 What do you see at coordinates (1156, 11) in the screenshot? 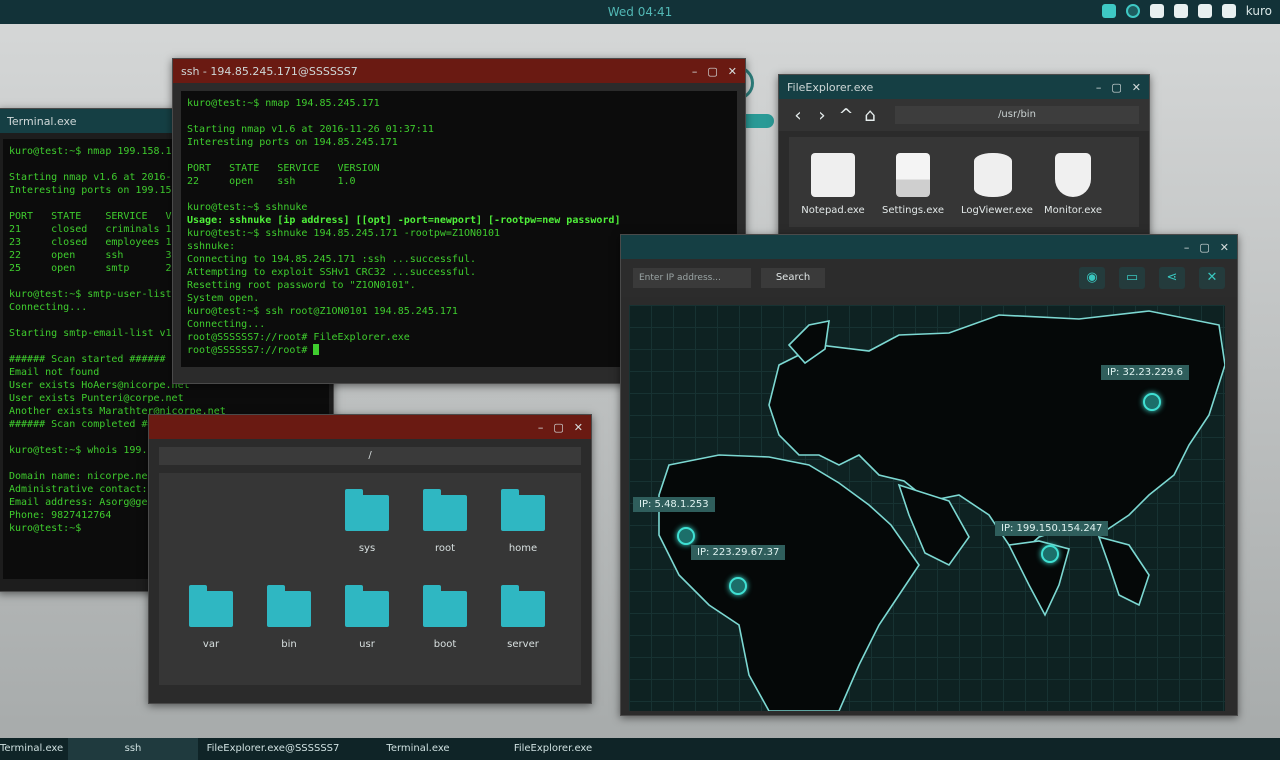
I see `lock-icon` at bounding box center [1156, 11].